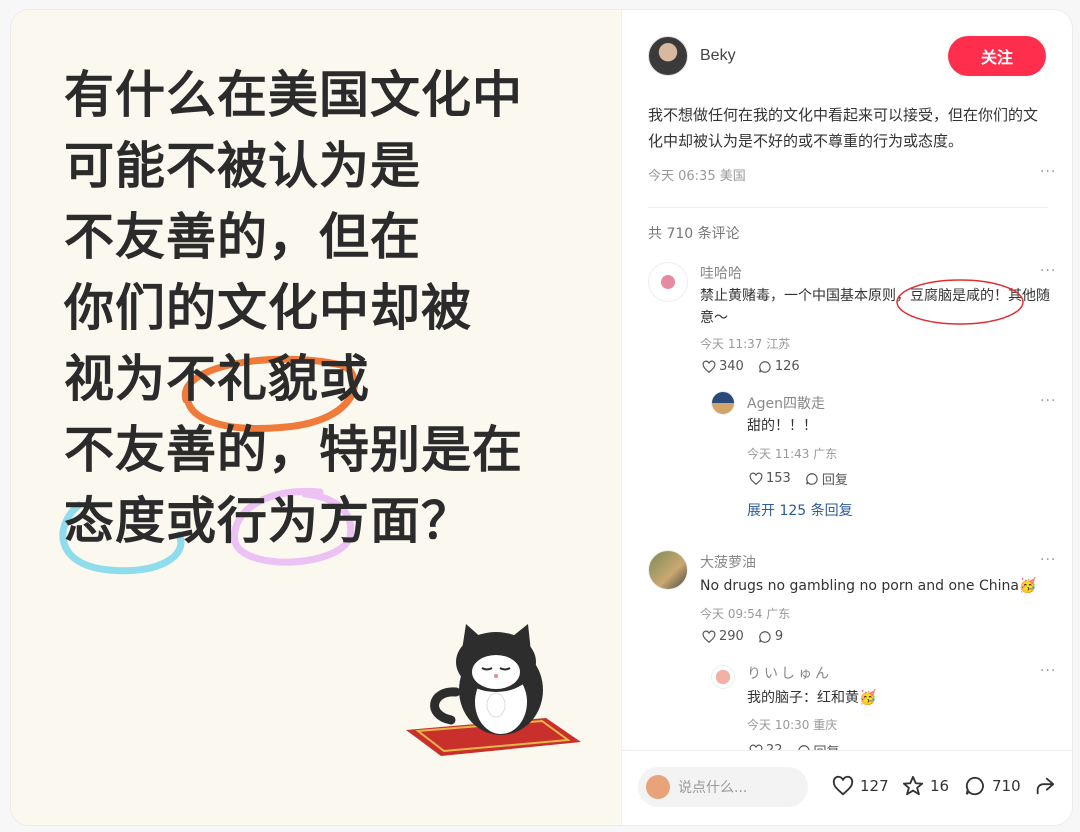  Describe the element at coordinates (242, 237) in the screenshot. I see `headline-line: 不友善的，但在` at that location.